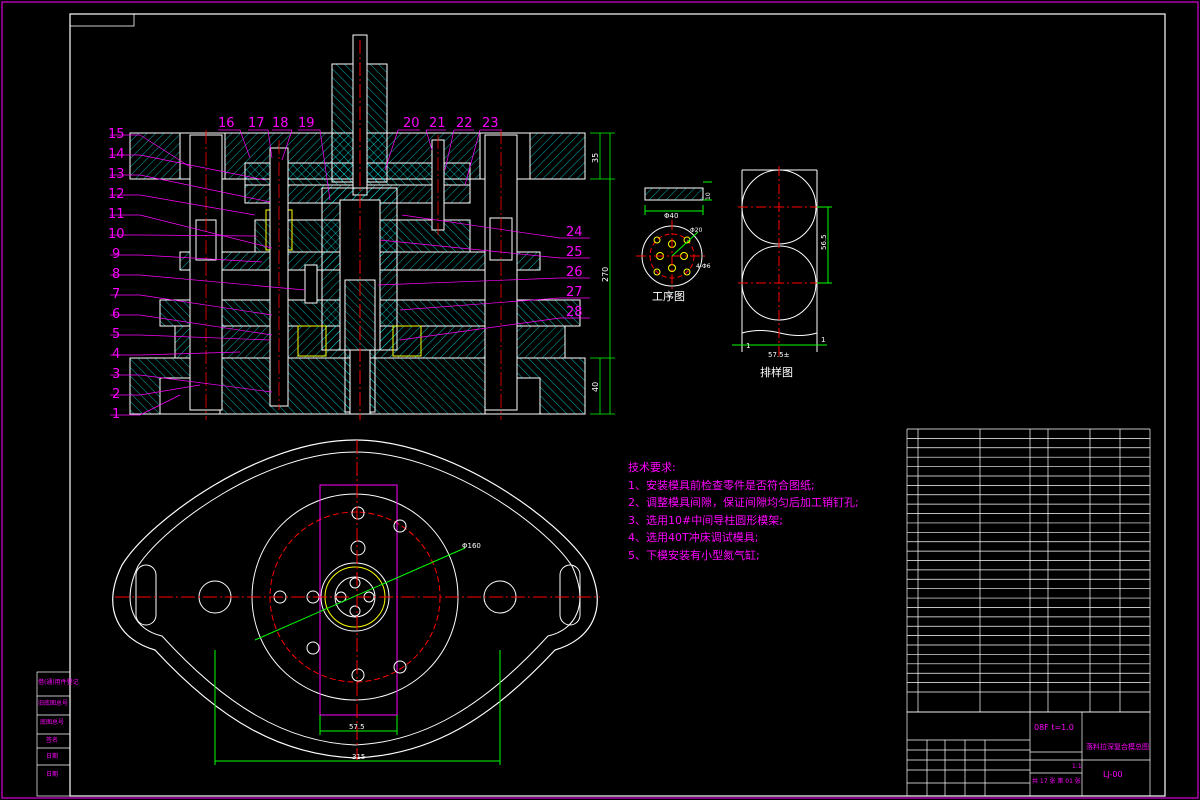 This screenshot has width=1200, height=800. Describe the element at coordinates (779, 355) in the screenshot. I see `strip-width: 57.5±` at that location.